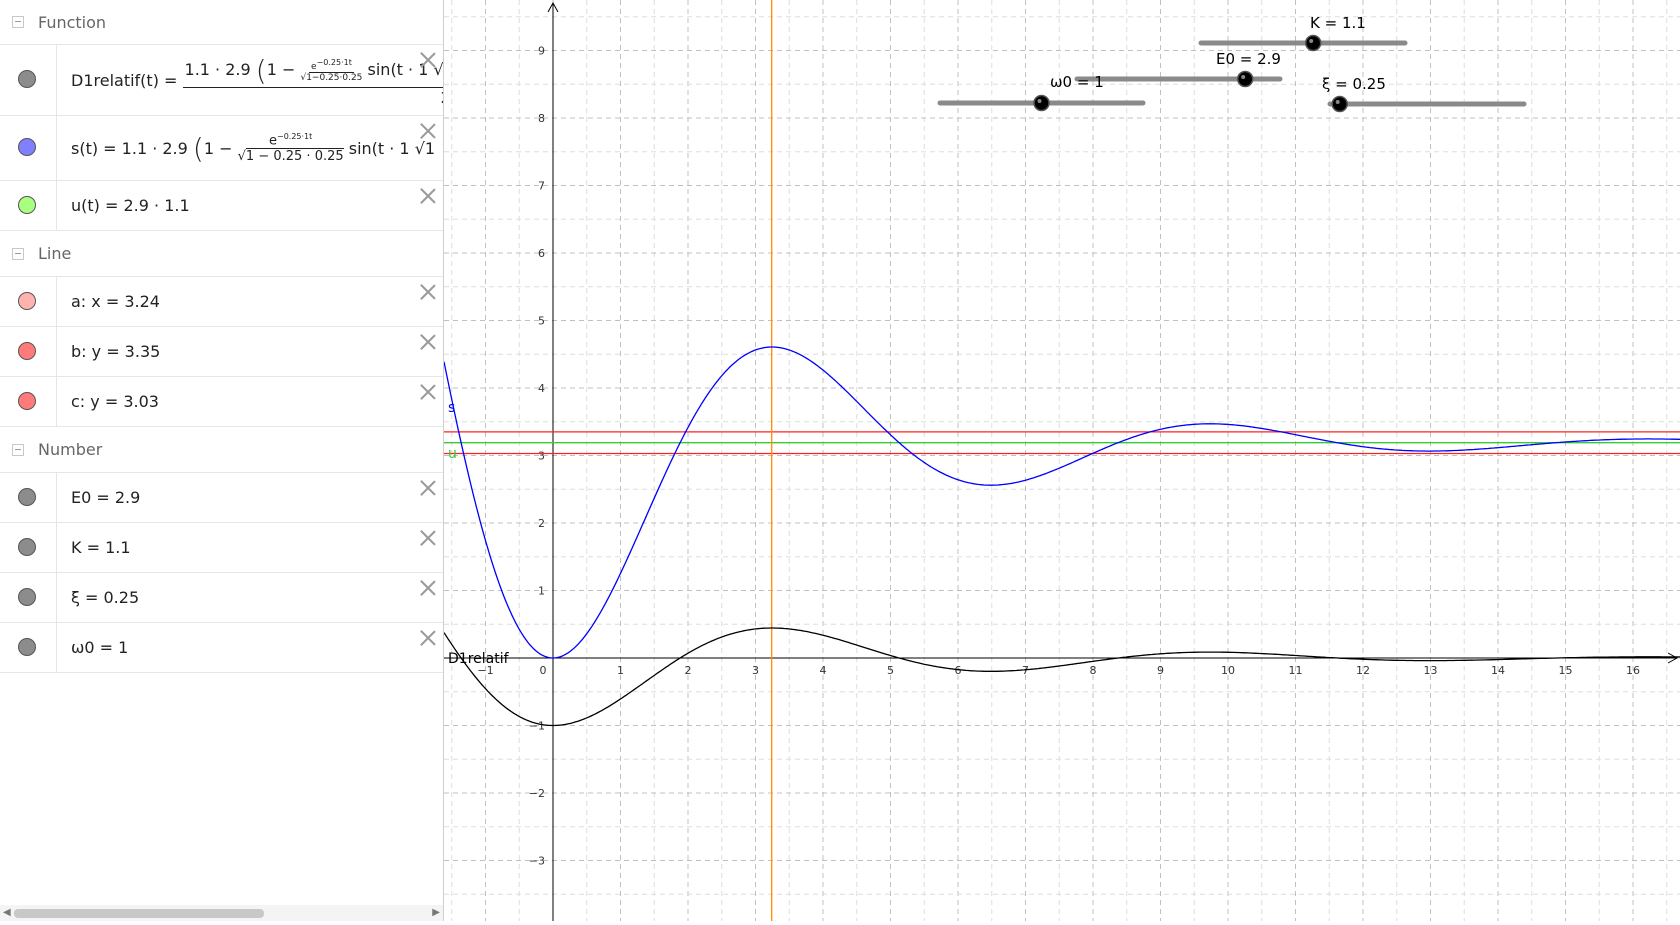 The image size is (1680, 925). What do you see at coordinates (451, 408) in the screenshot?
I see `label-s: s` at bounding box center [451, 408].